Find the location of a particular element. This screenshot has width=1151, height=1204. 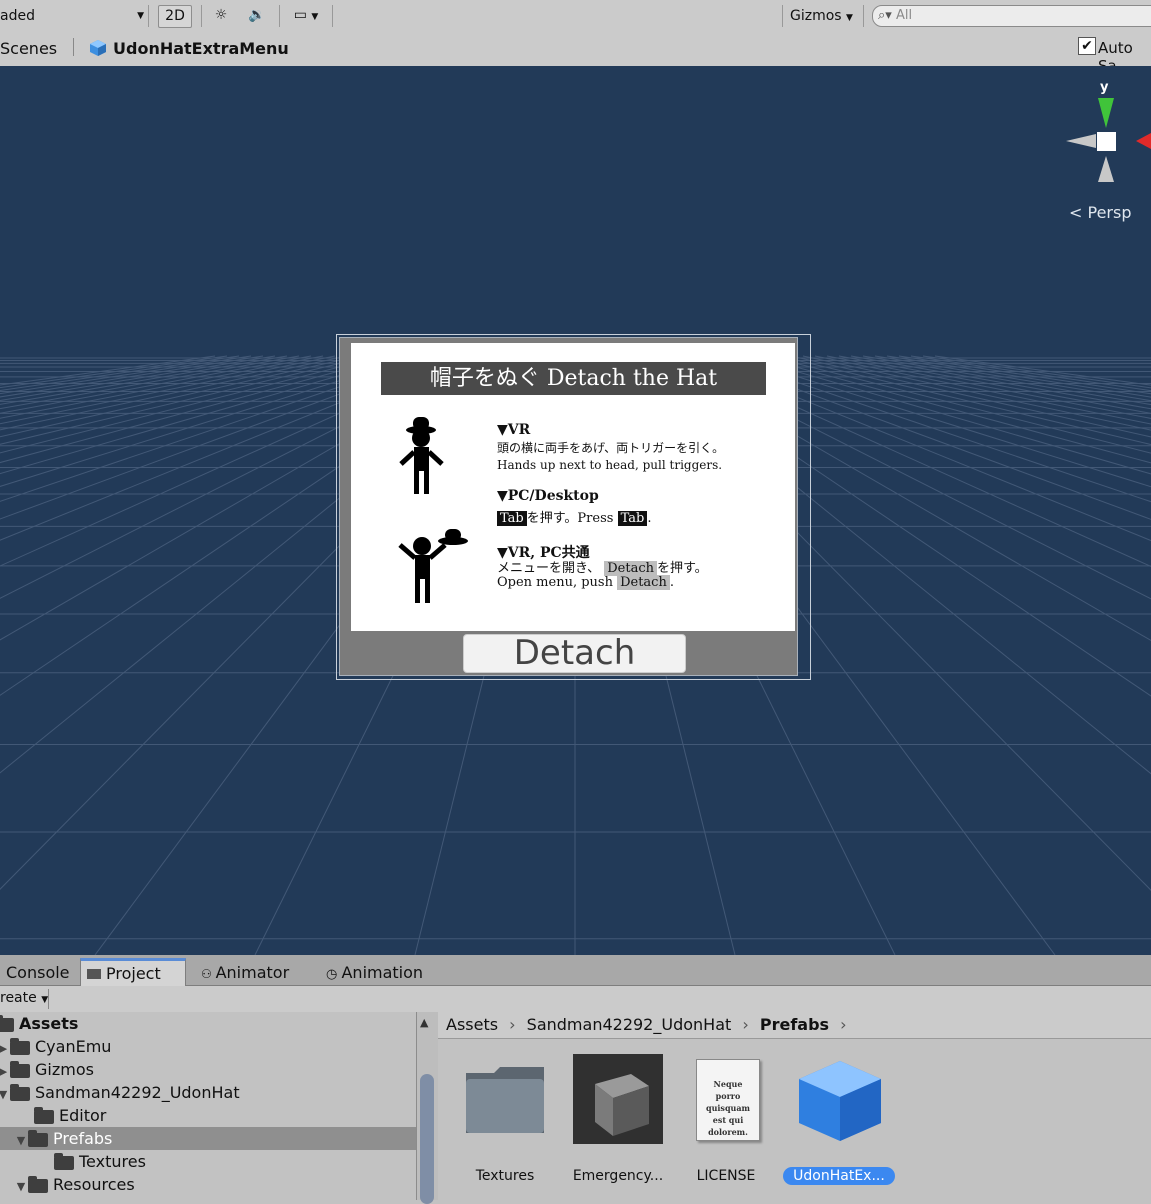

scenes-label: Scenes is located at coordinates (28, 48).